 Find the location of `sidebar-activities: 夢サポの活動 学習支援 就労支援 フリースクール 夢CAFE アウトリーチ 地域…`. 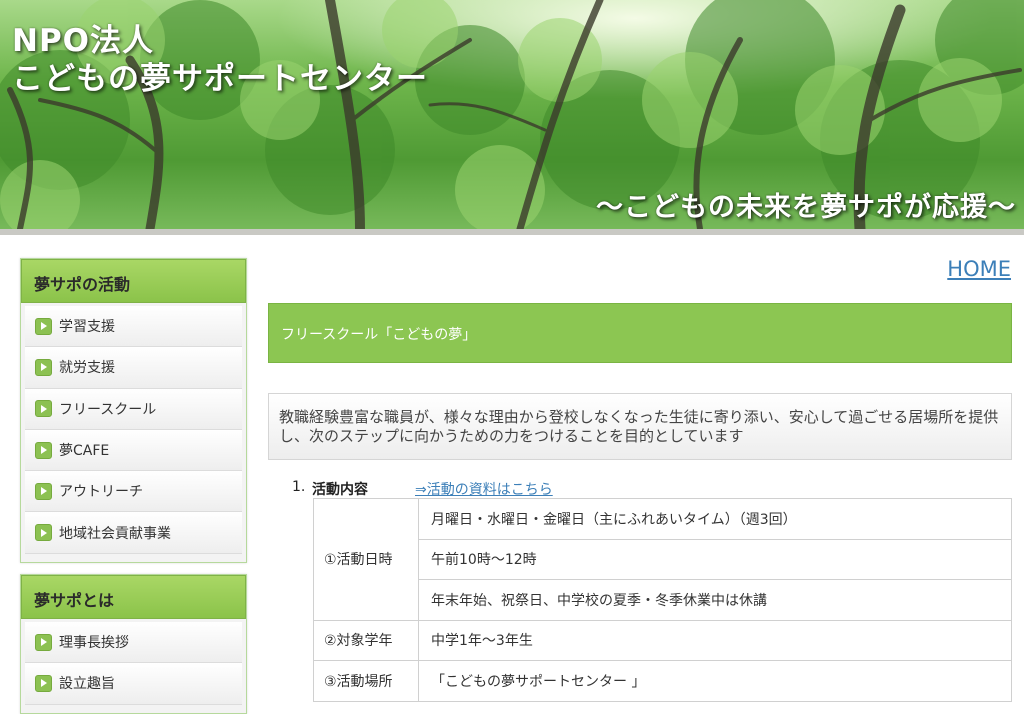

sidebar-activities: 夢サポの活動 学習支援 就労支援 フリースクール 夢CAFE アウトリーチ 地域… is located at coordinates (133, 410).